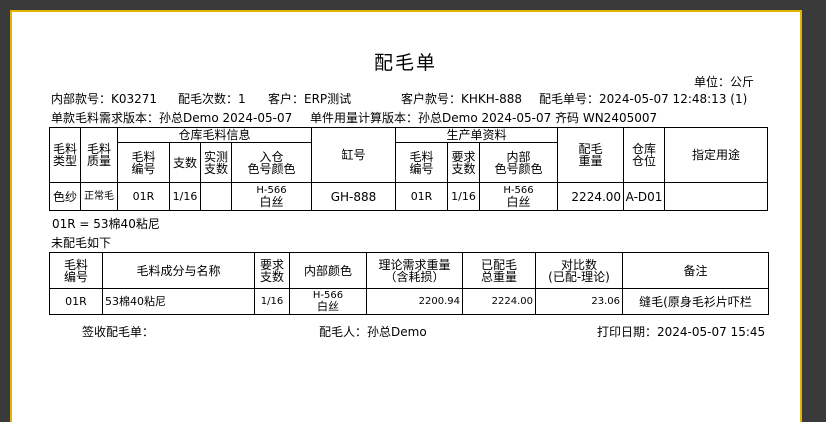 The width and height of the screenshot is (826, 422). What do you see at coordinates (272, 301) in the screenshot?
I see `cell-req: 1/16` at bounding box center [272, 301].